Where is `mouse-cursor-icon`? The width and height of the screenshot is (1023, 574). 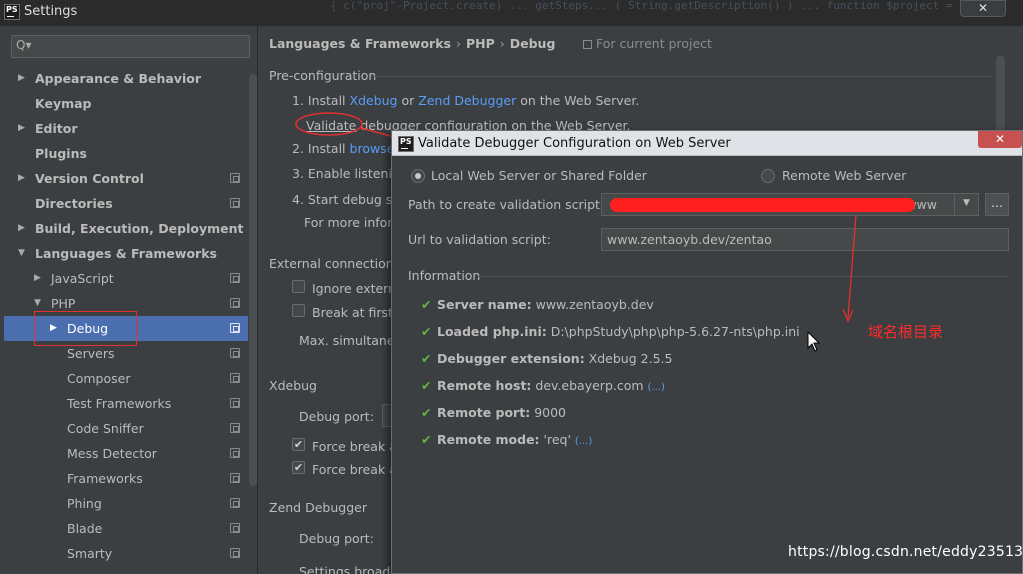
mouse-cursor-icon is located at coordinates (814, 341).